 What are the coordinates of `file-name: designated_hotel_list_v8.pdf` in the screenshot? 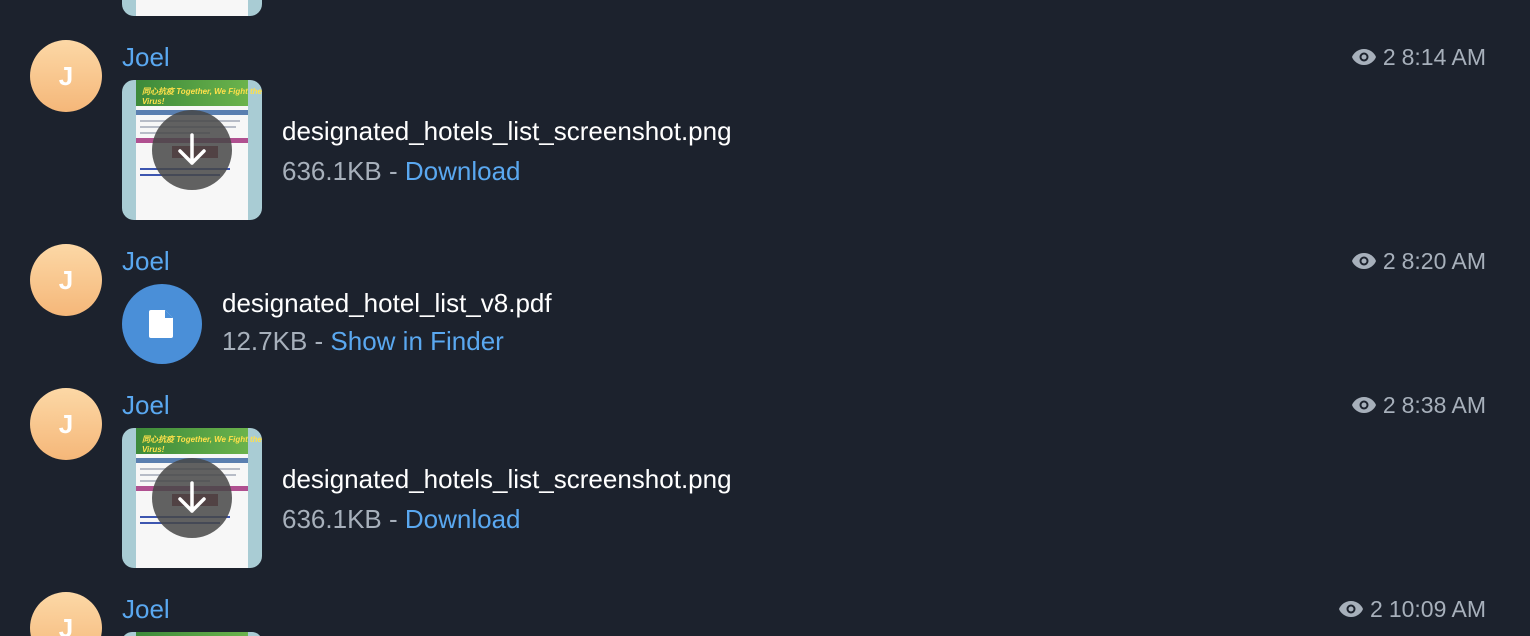 It's located at (387, 303).